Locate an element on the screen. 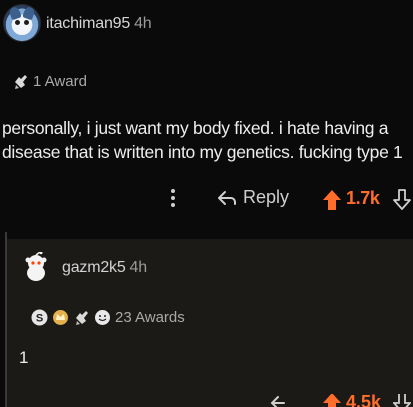  silver-award-icon: S is located at coordinates (39, 317).